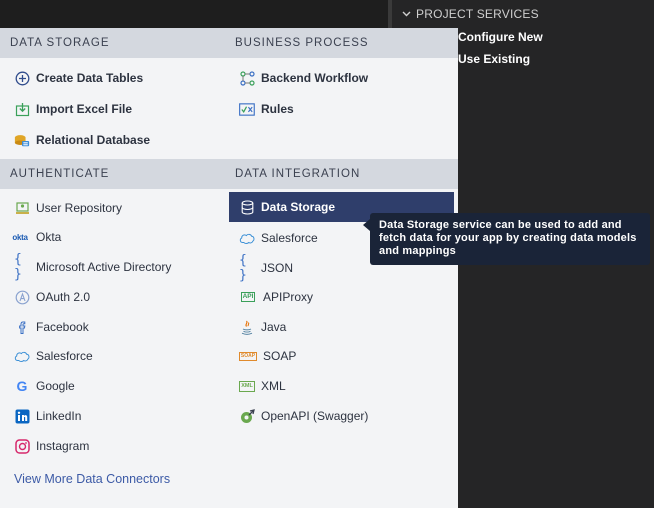  I want to click on menu-item-rules: Rules, so click(266, 109).